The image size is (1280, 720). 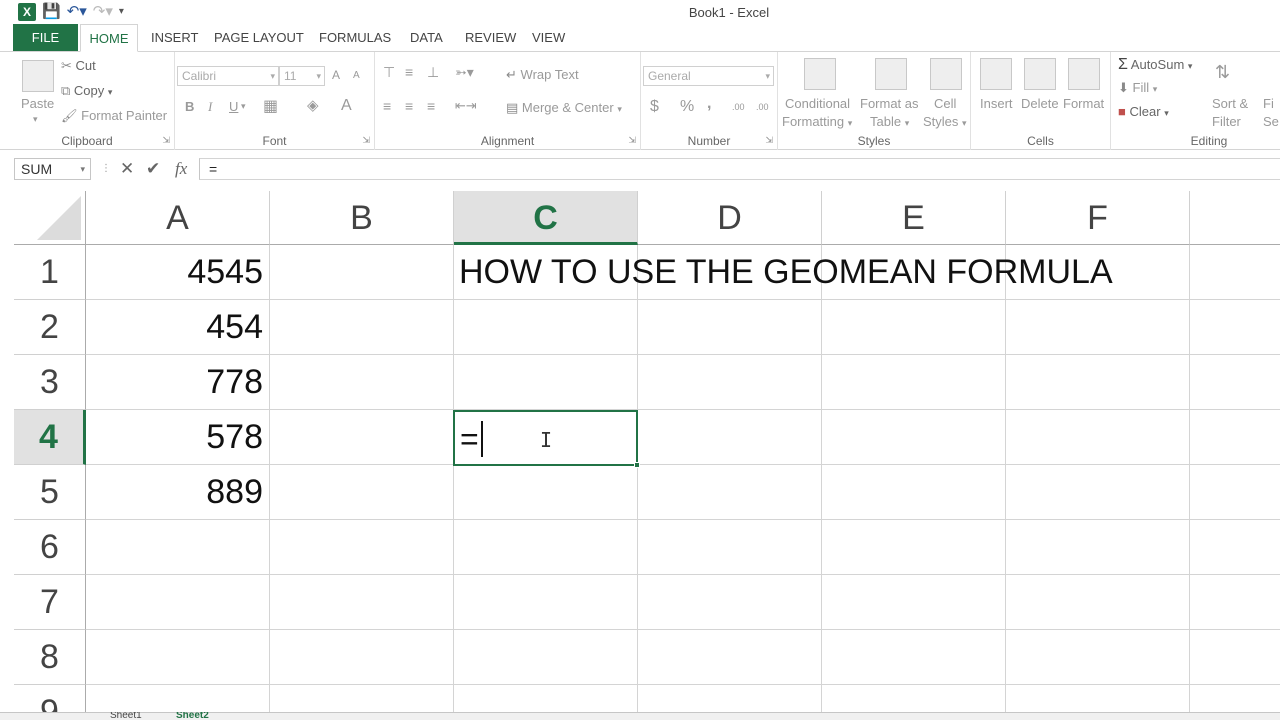 I want to click on number-format-combo: General ▾, so click(x=708, y=76).